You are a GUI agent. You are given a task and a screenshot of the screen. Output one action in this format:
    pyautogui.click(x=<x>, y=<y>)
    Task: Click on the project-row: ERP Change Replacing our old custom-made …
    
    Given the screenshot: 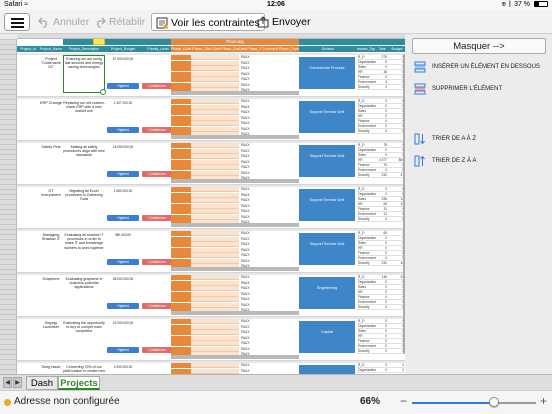 What is the action you would take?
    pyautogui.click(x=211, y=119)
    